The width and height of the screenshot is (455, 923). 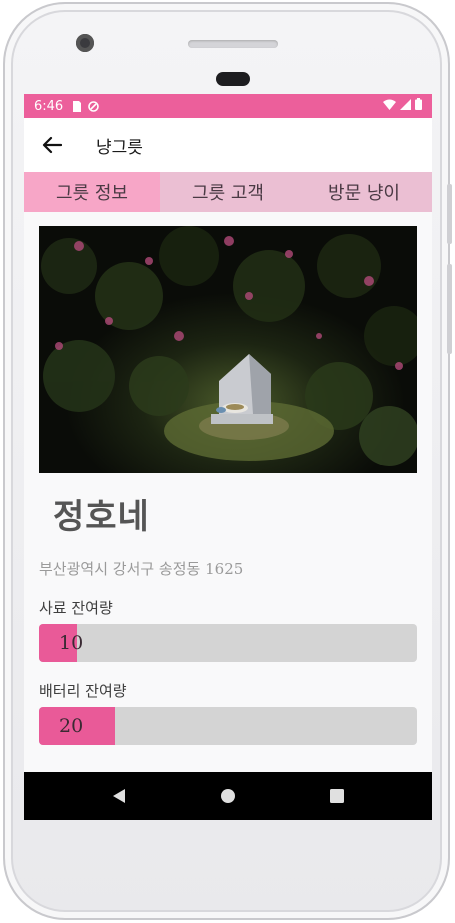 I want to click on home-circle-icon, so click(x=228, y=796).